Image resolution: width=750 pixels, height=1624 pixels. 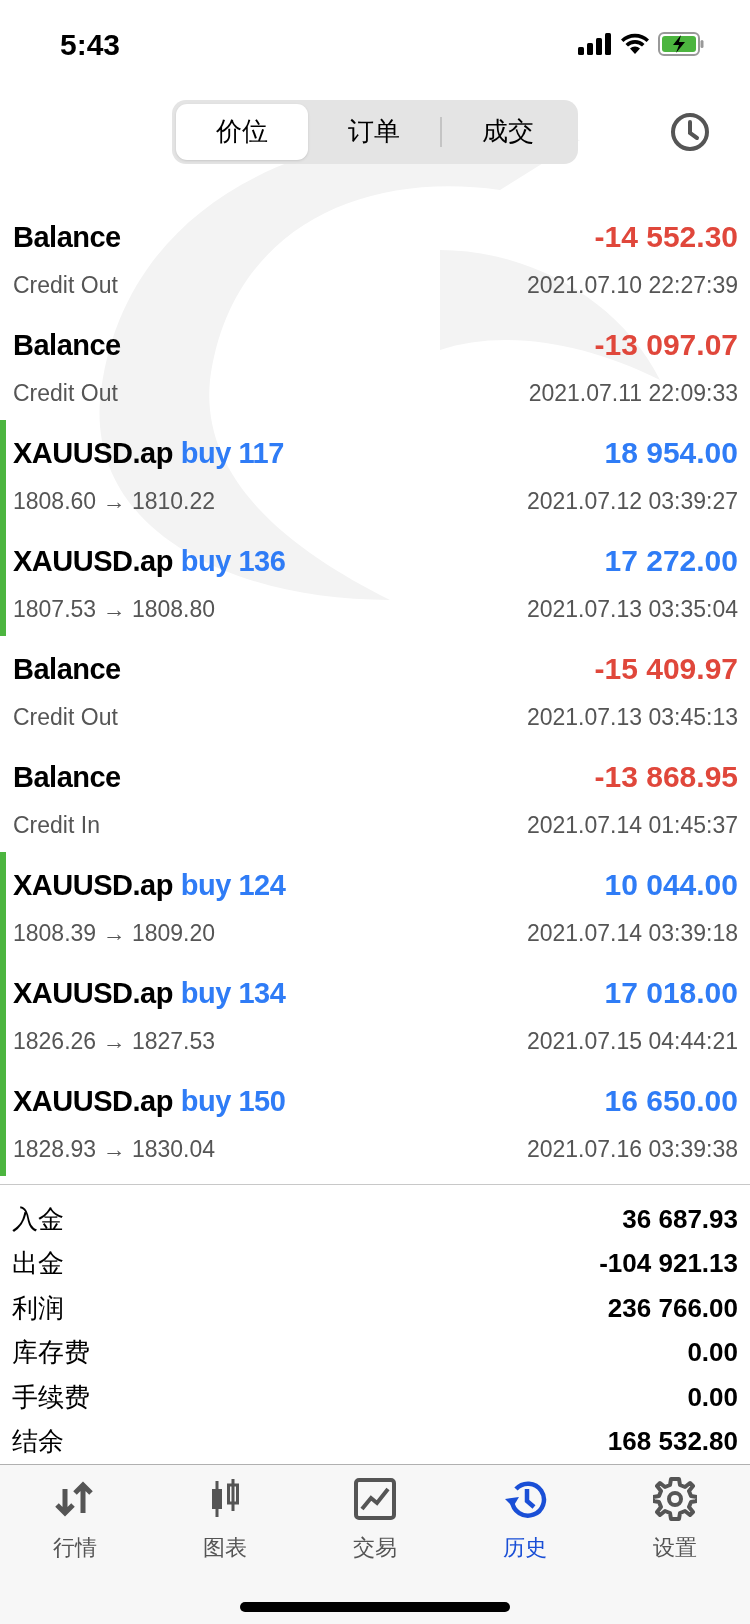 What do you see at coordinates (666, 237) in the screenshot?
I see `row-amount: -14 552.30` at bounding box center [666, 237].